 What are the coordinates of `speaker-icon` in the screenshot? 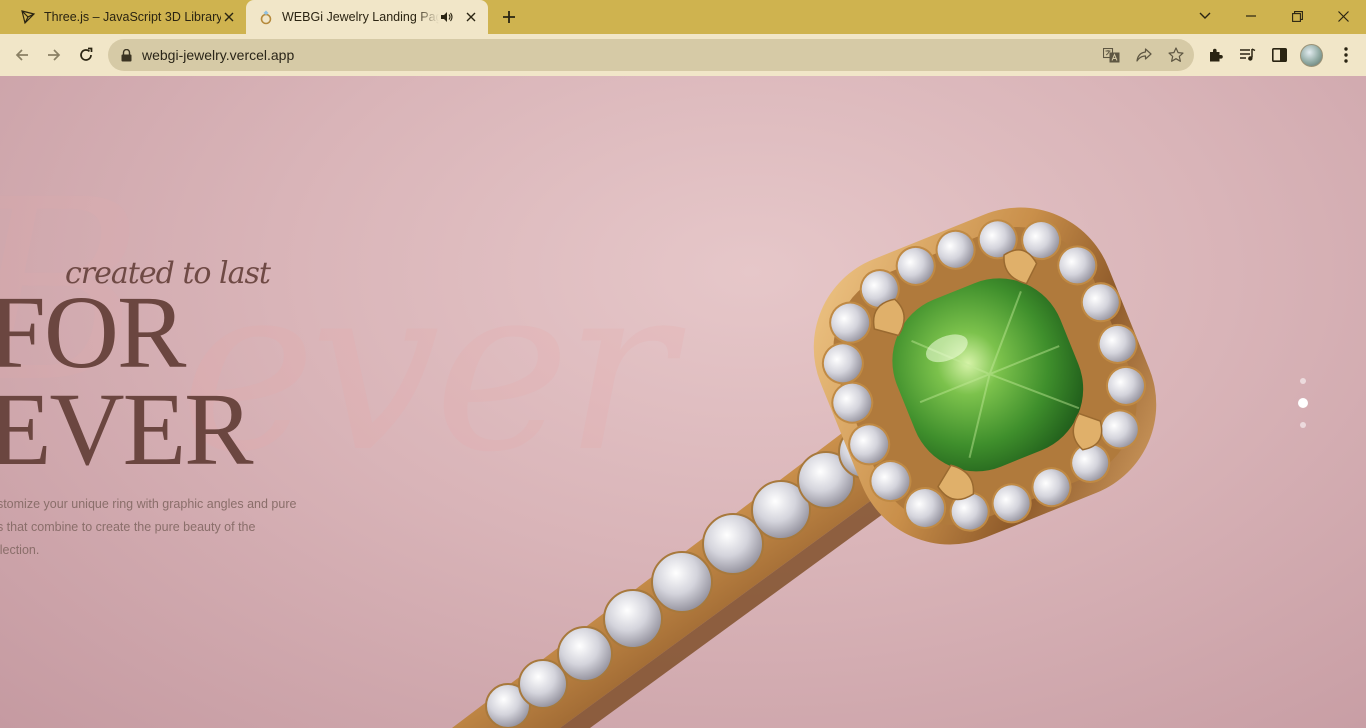 It's located at (447, 17).